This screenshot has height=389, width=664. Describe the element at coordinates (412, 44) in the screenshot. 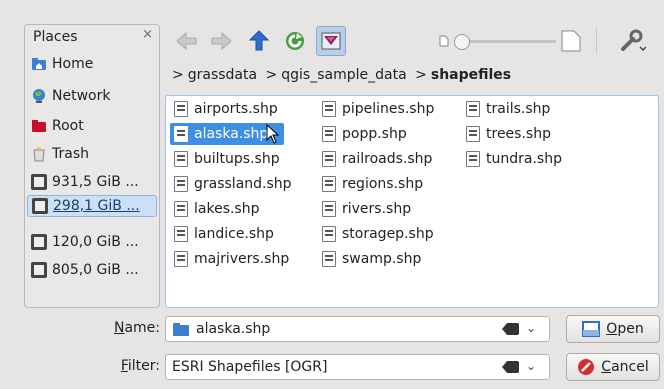

I see `toolbar` at that location.